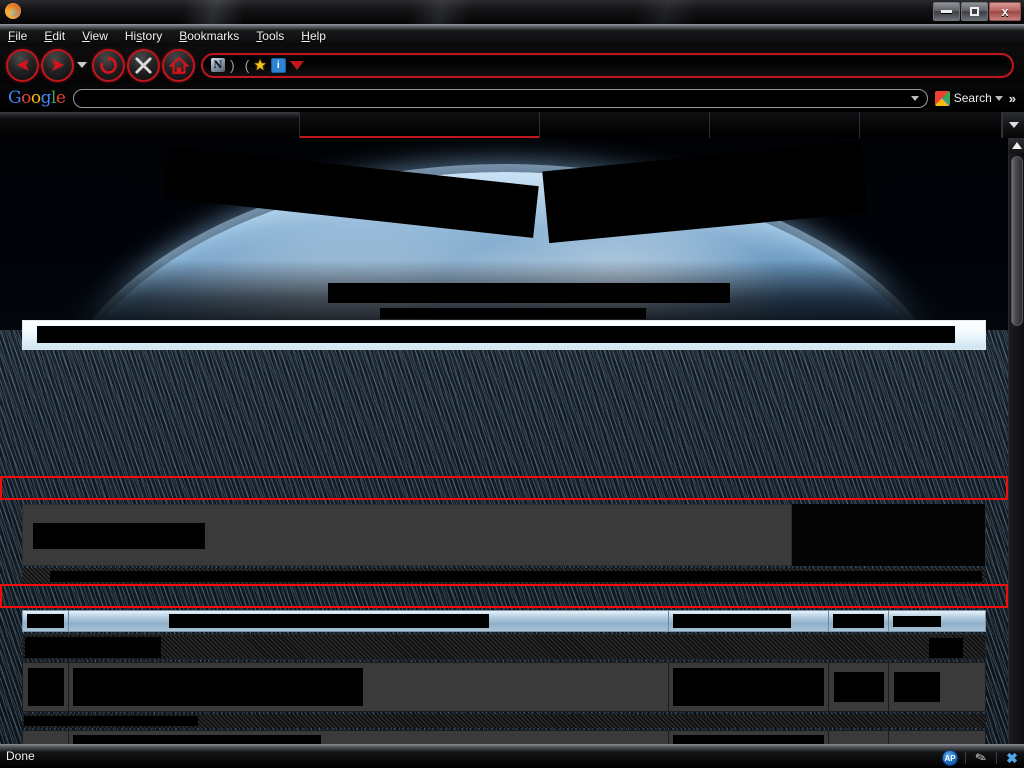 The image size is (1024, 768). I want to click on maximize-button, so click(974, 11).